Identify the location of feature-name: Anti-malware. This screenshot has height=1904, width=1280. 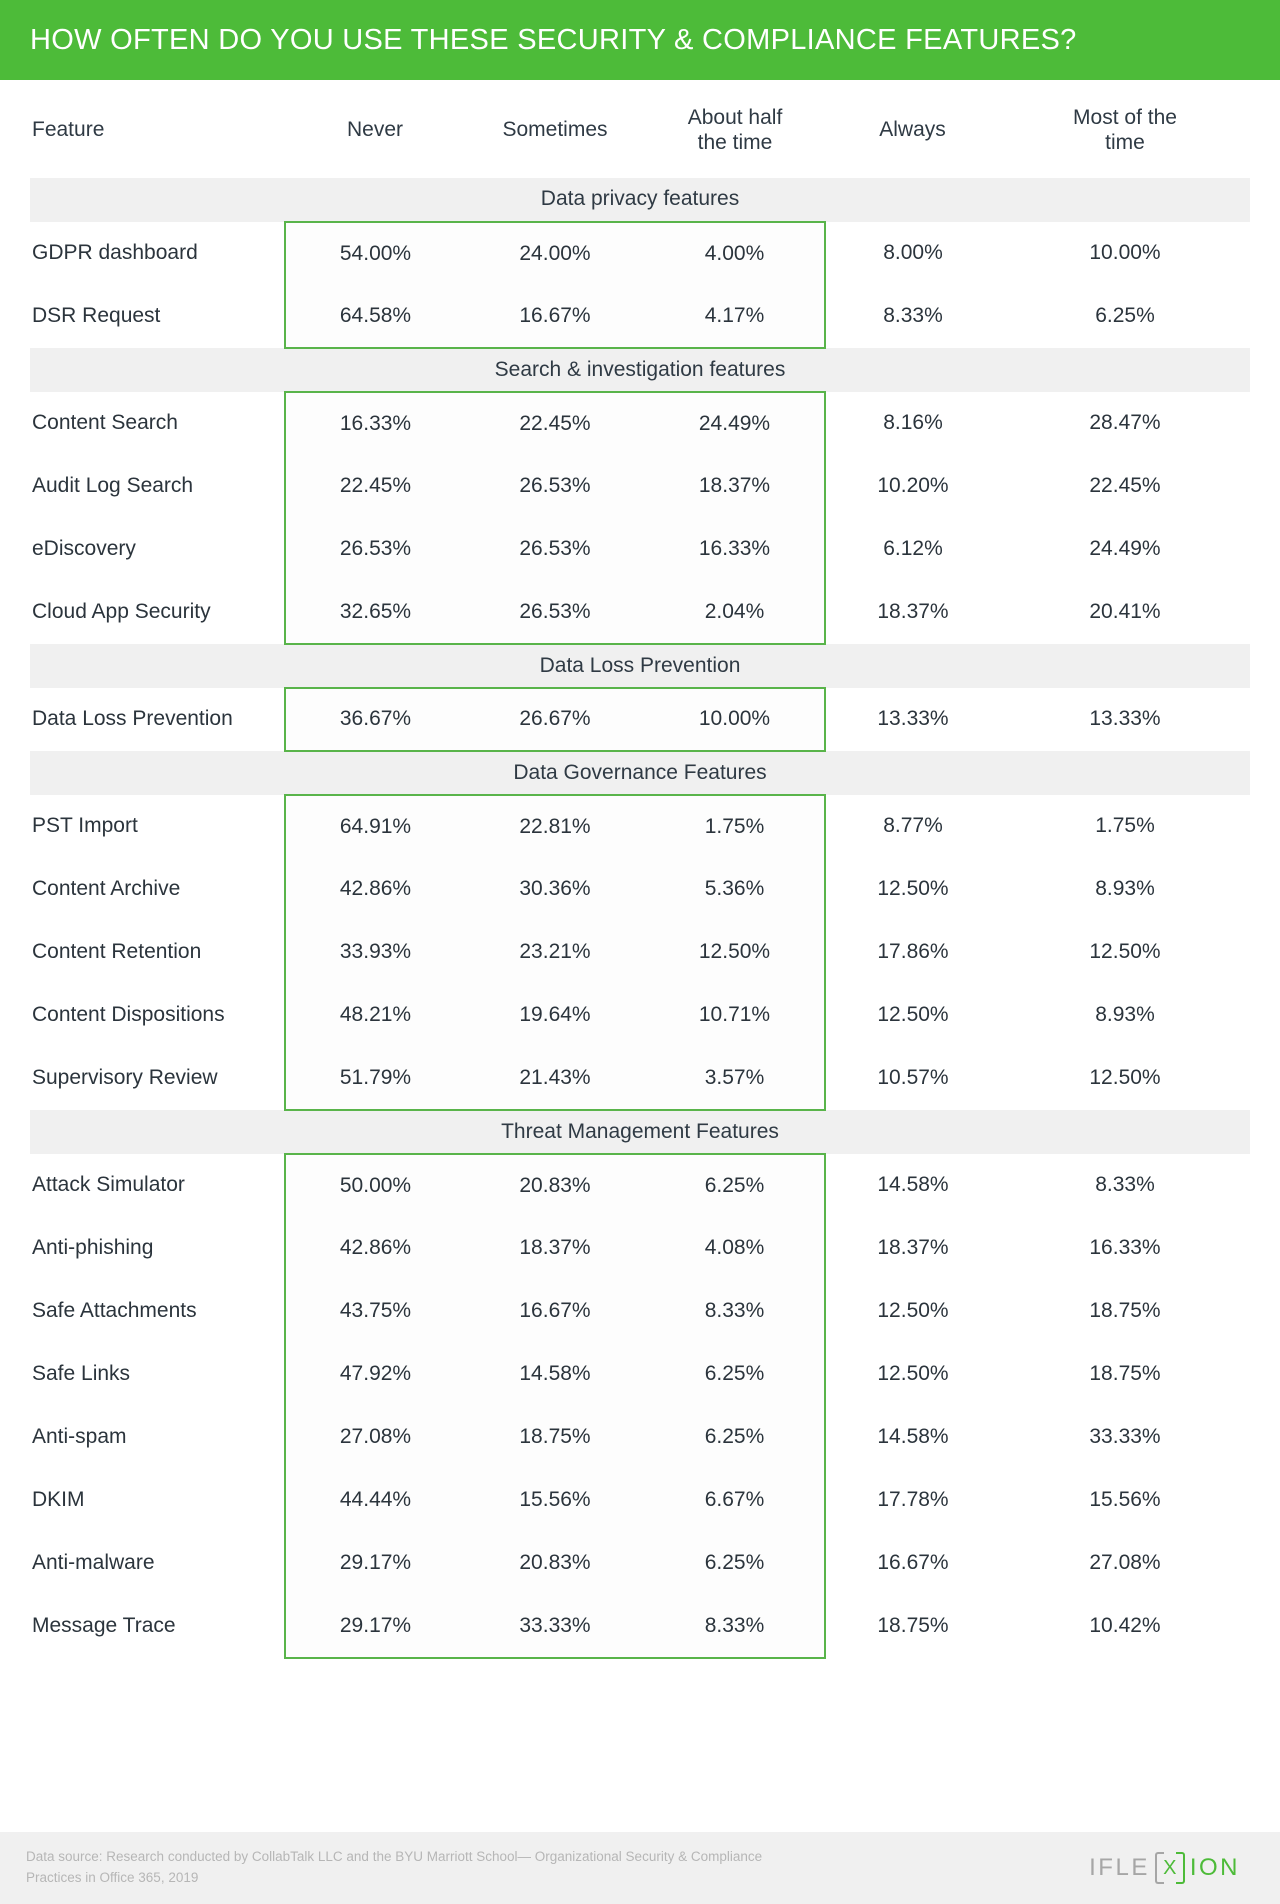
(93, 1563).